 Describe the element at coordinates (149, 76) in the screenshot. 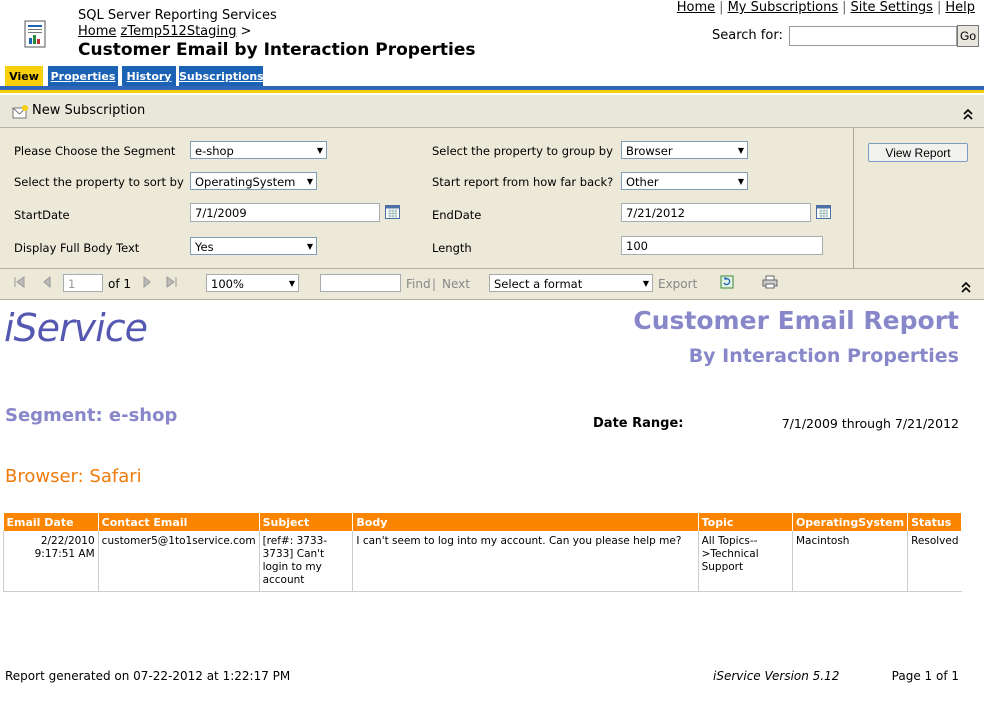

I see `tab-history: History` at that location.